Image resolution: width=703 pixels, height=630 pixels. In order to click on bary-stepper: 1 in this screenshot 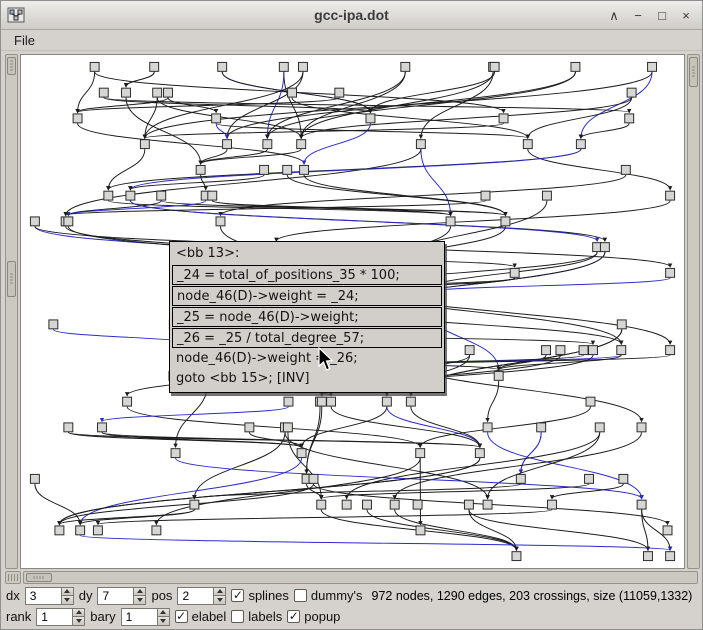, I will do `click(145, 616)`.